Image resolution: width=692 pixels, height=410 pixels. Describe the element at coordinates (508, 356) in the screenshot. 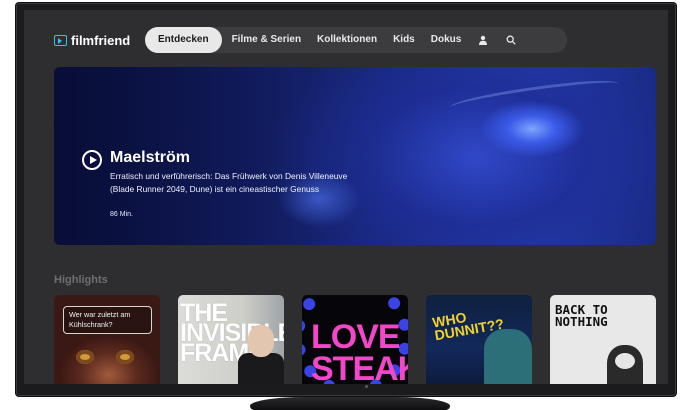

I see `poster-background` at that location.